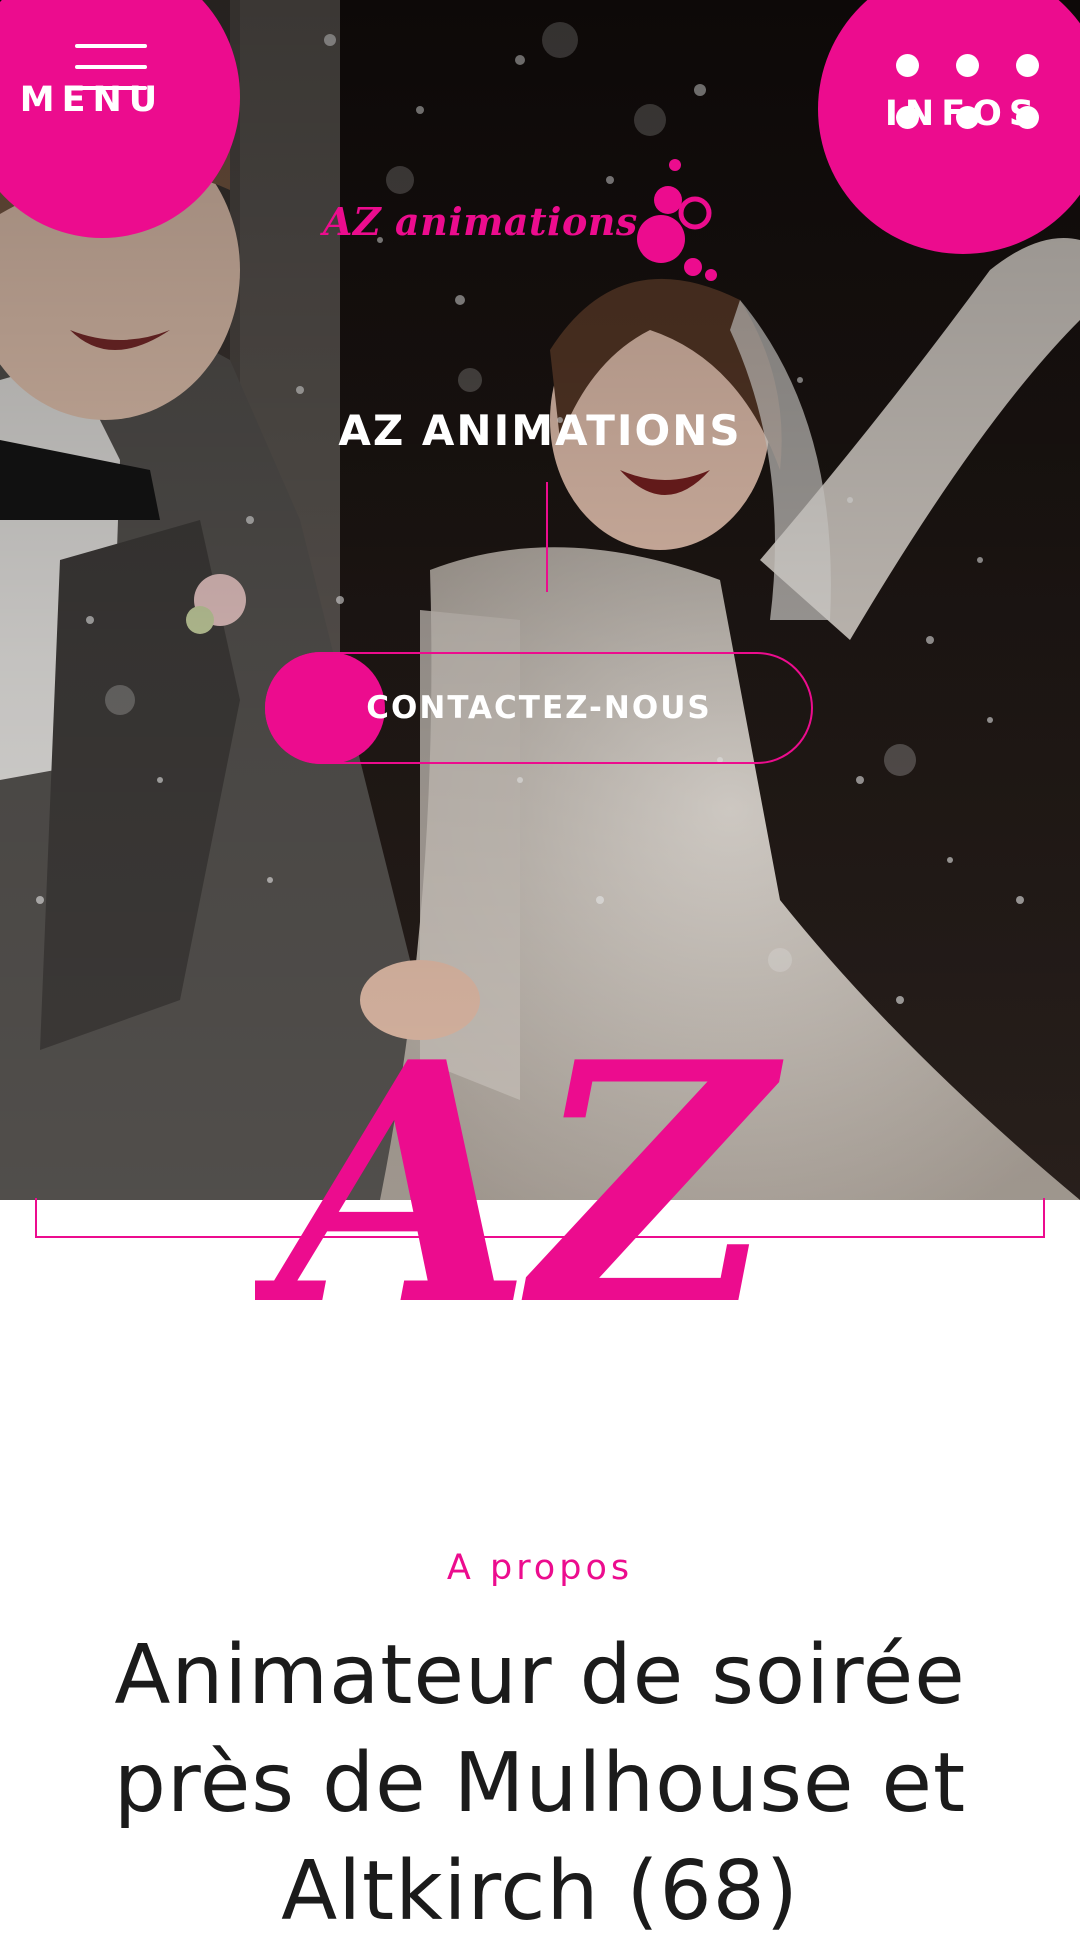 This screenshot has height=1946, width=1080. I want to click on contact-button: CONTACTEZ-NOUS, so click(539, 708).